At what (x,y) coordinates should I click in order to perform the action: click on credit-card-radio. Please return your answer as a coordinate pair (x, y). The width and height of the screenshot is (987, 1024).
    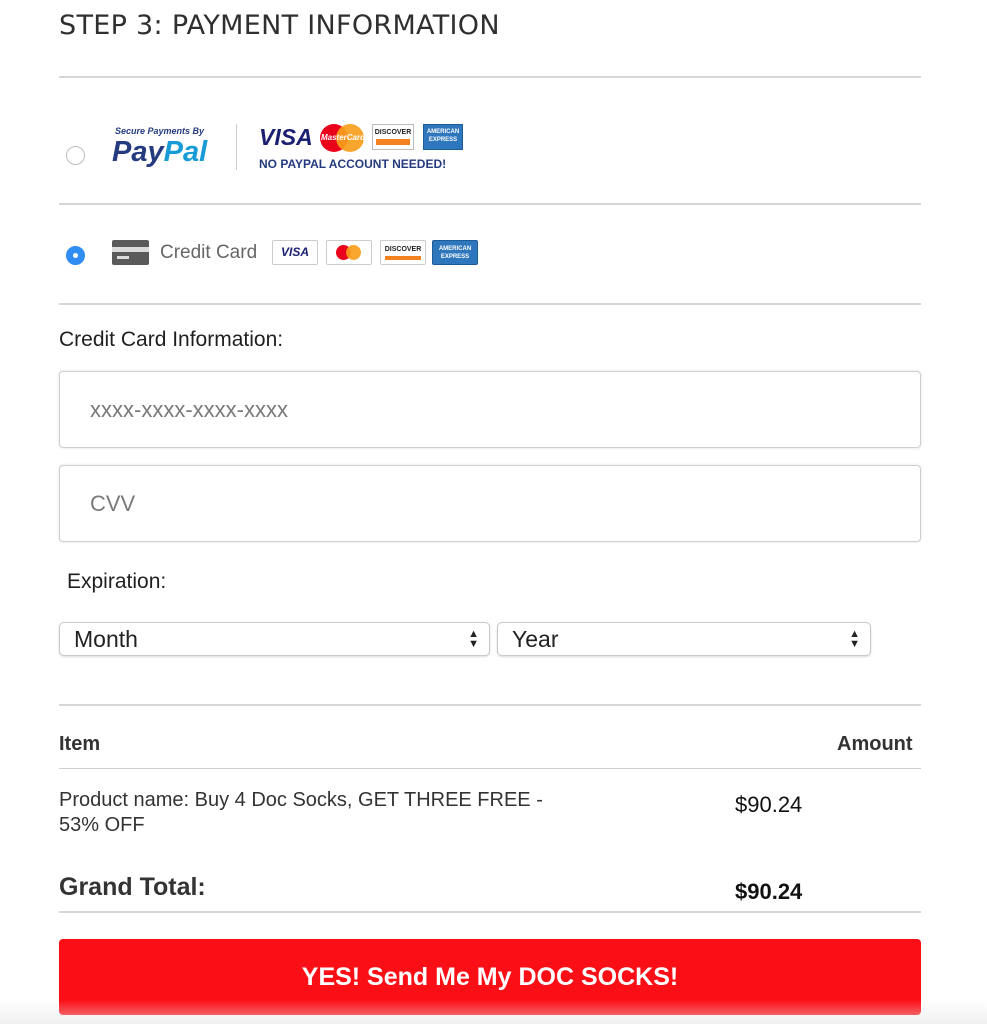
    Looking at the image, I should click on (75, 255).